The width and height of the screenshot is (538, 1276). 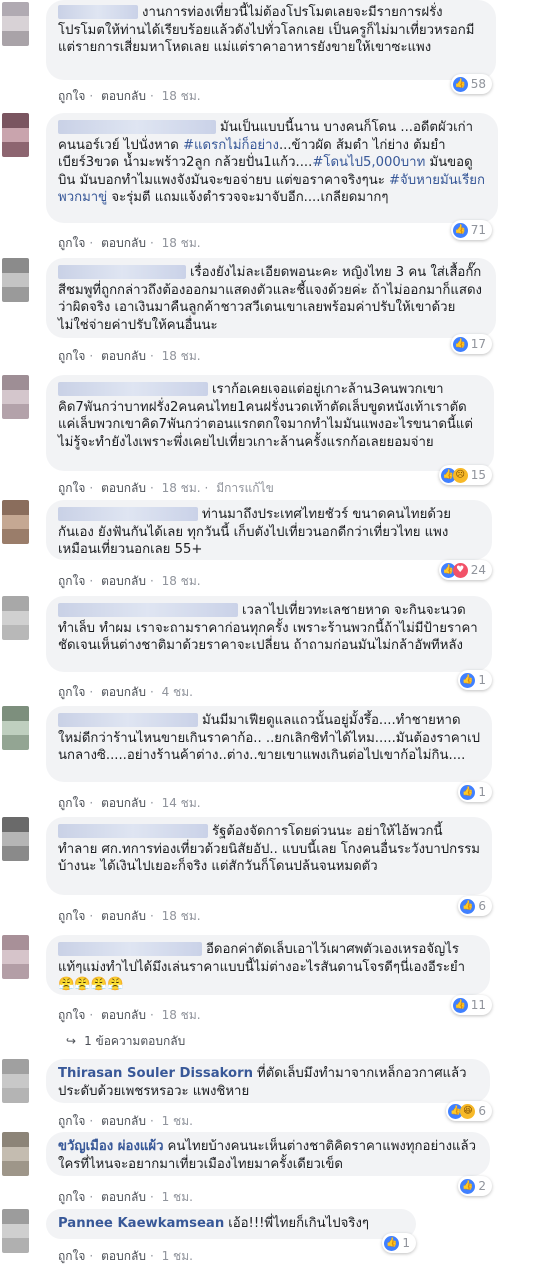 I want to click on hashtag-link: #แดรกไม่ก็อย่าง, so click(x=231, y=145).